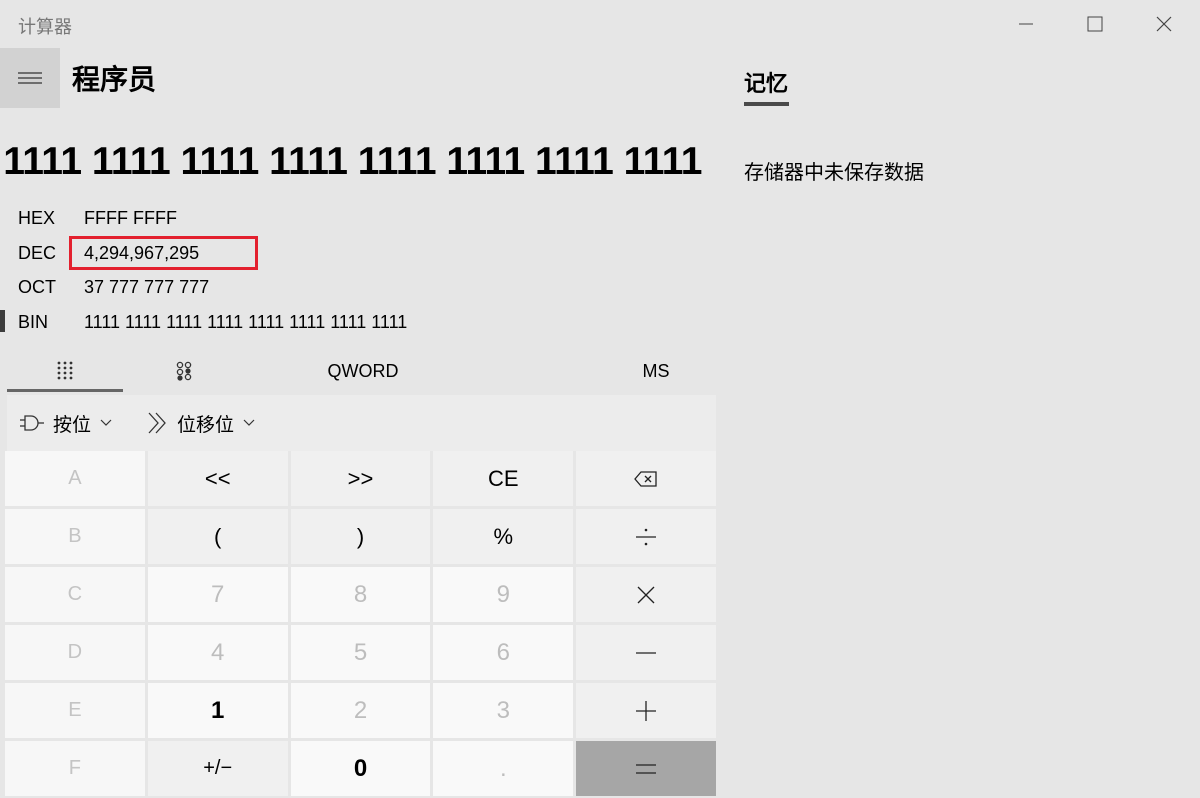 The image size is (1200, 798). What do you see at coordinates (2, 321) in the screenshot?
I see `selected-radix-marker` at bounding box center [2, 321].